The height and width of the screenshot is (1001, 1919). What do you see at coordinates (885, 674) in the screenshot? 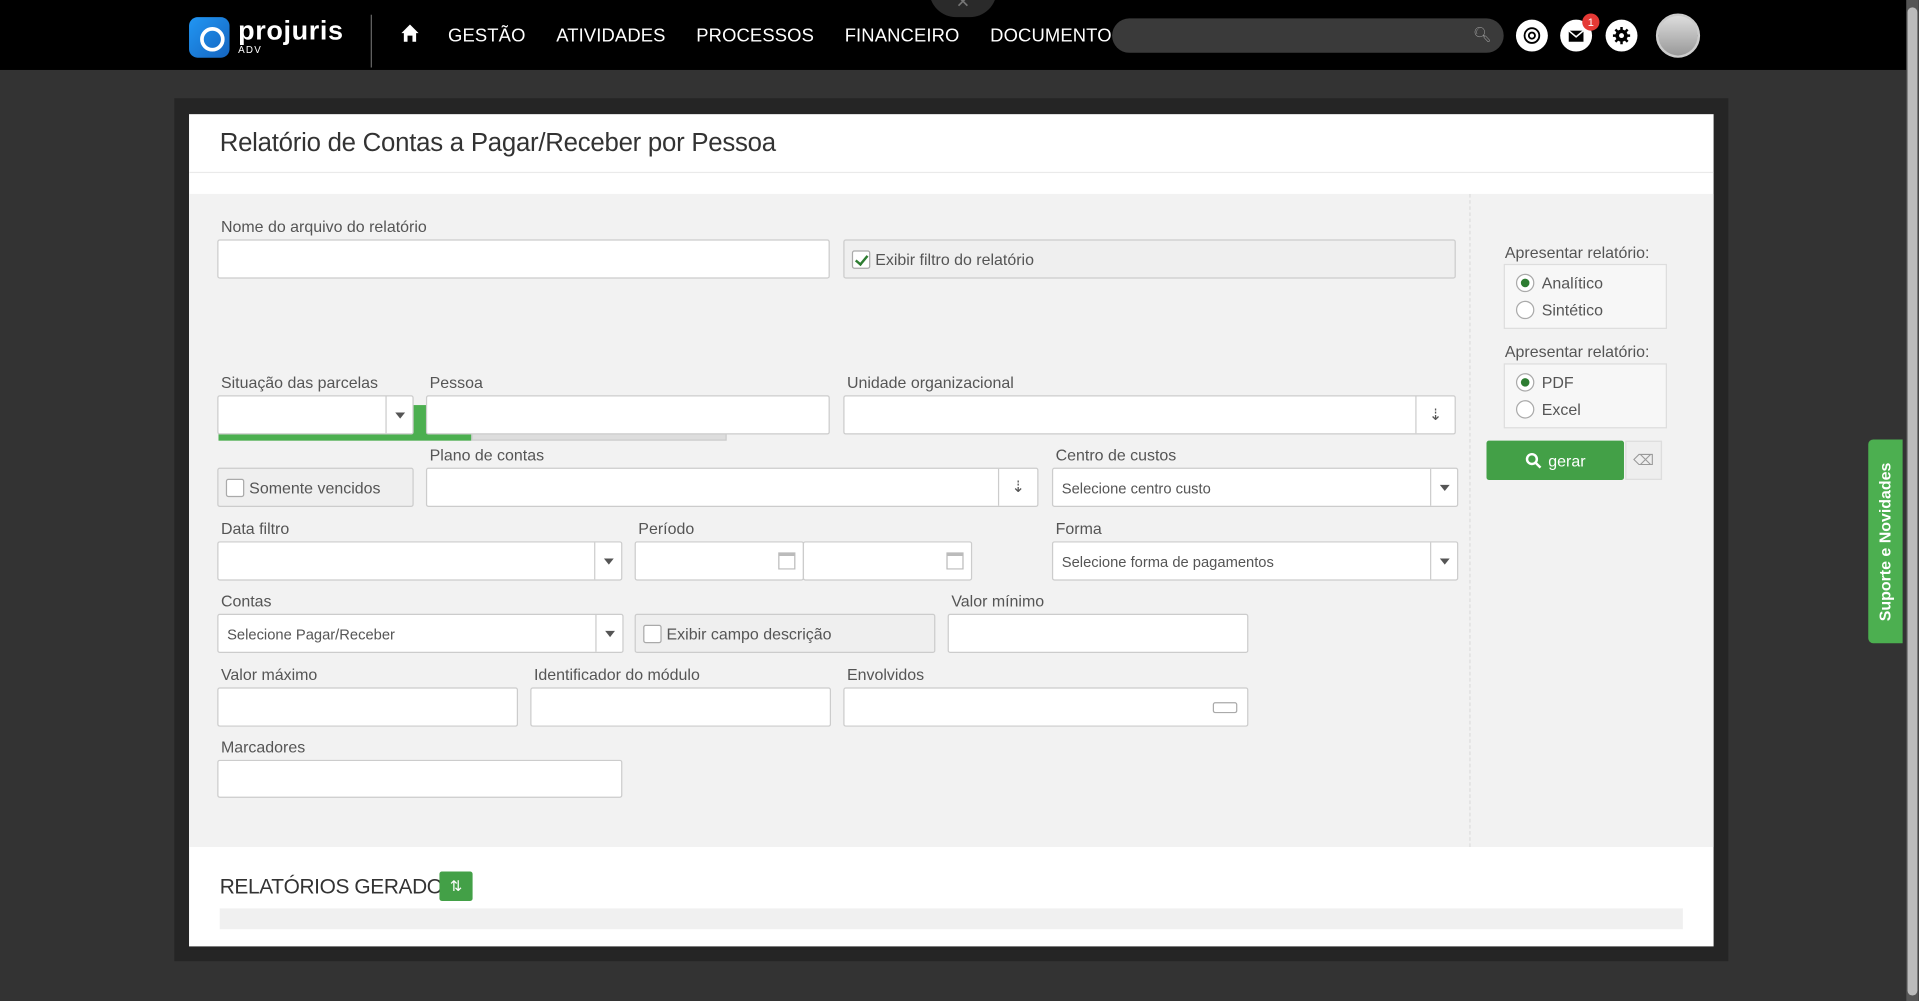
I see `envolvidos-label: Envolvidos` at bounding box center [885, 674].